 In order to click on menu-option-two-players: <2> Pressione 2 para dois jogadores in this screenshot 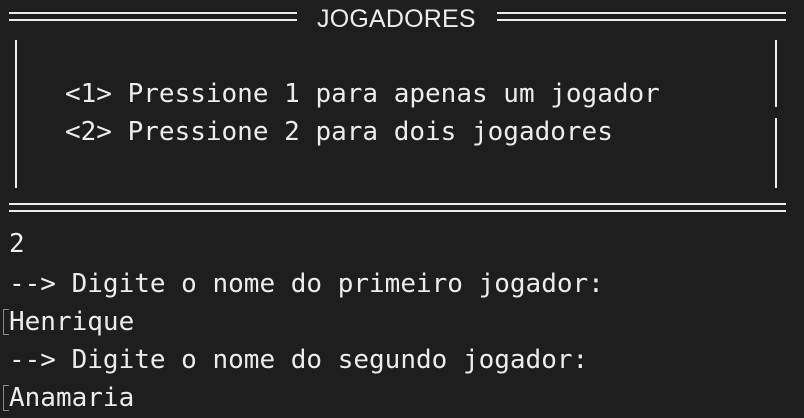, I will do `click(339, 132)`.